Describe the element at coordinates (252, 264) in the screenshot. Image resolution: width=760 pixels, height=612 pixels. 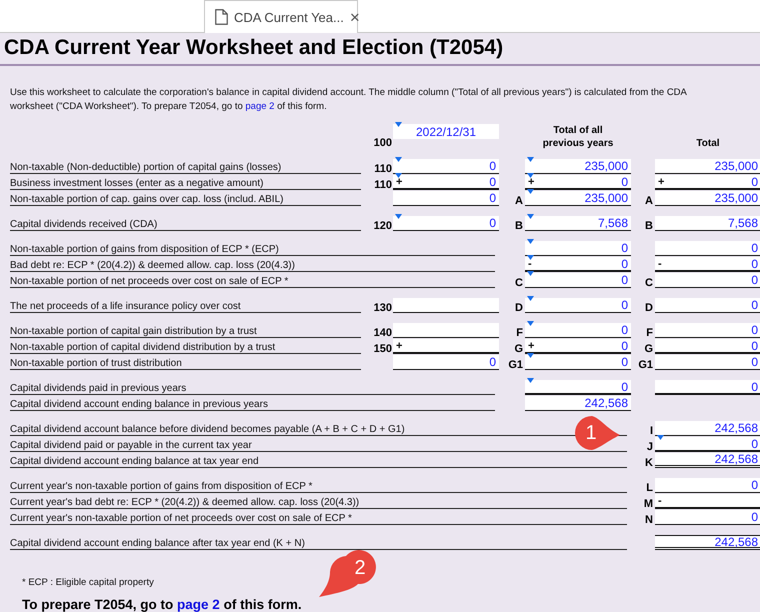
I see `row-label: Bad debt re: ECP * (20(4.2)) & deemed allow. cap. loss (20(4.3))` at that location.